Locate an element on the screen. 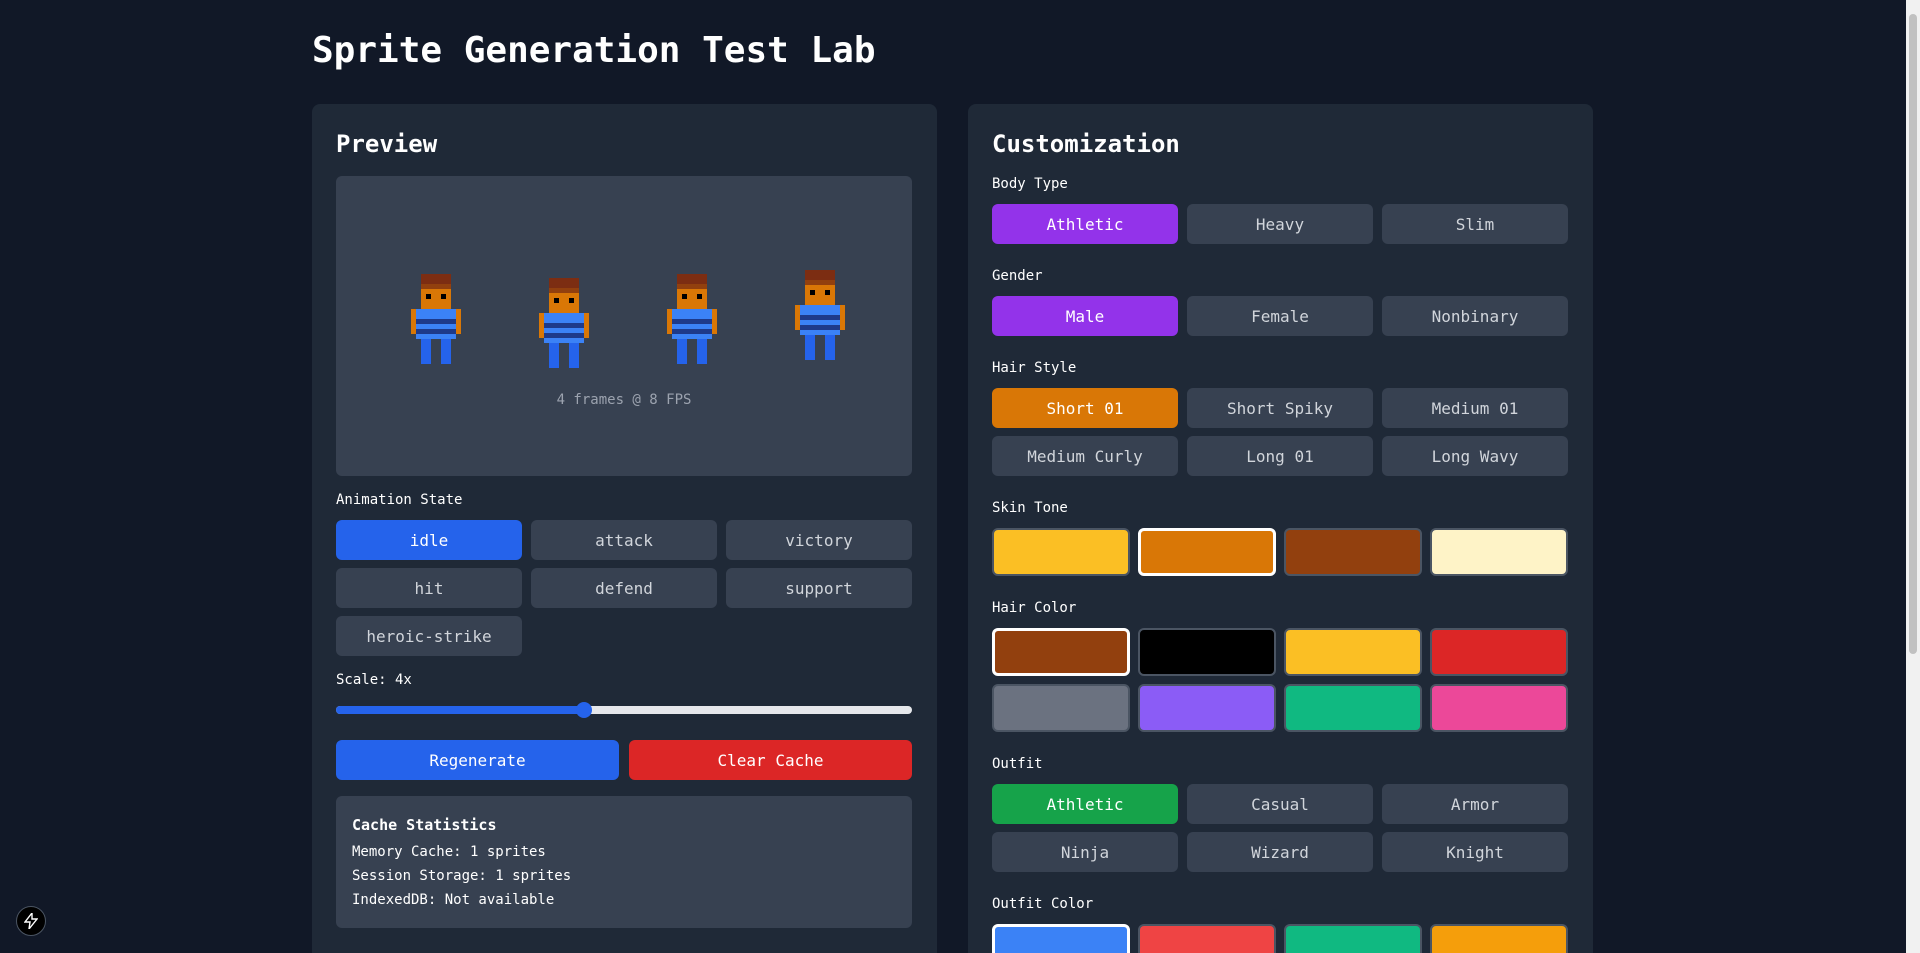 This screenshot has height=953, width=1920. scale-slider-fill is located at coordinates (460, 710).